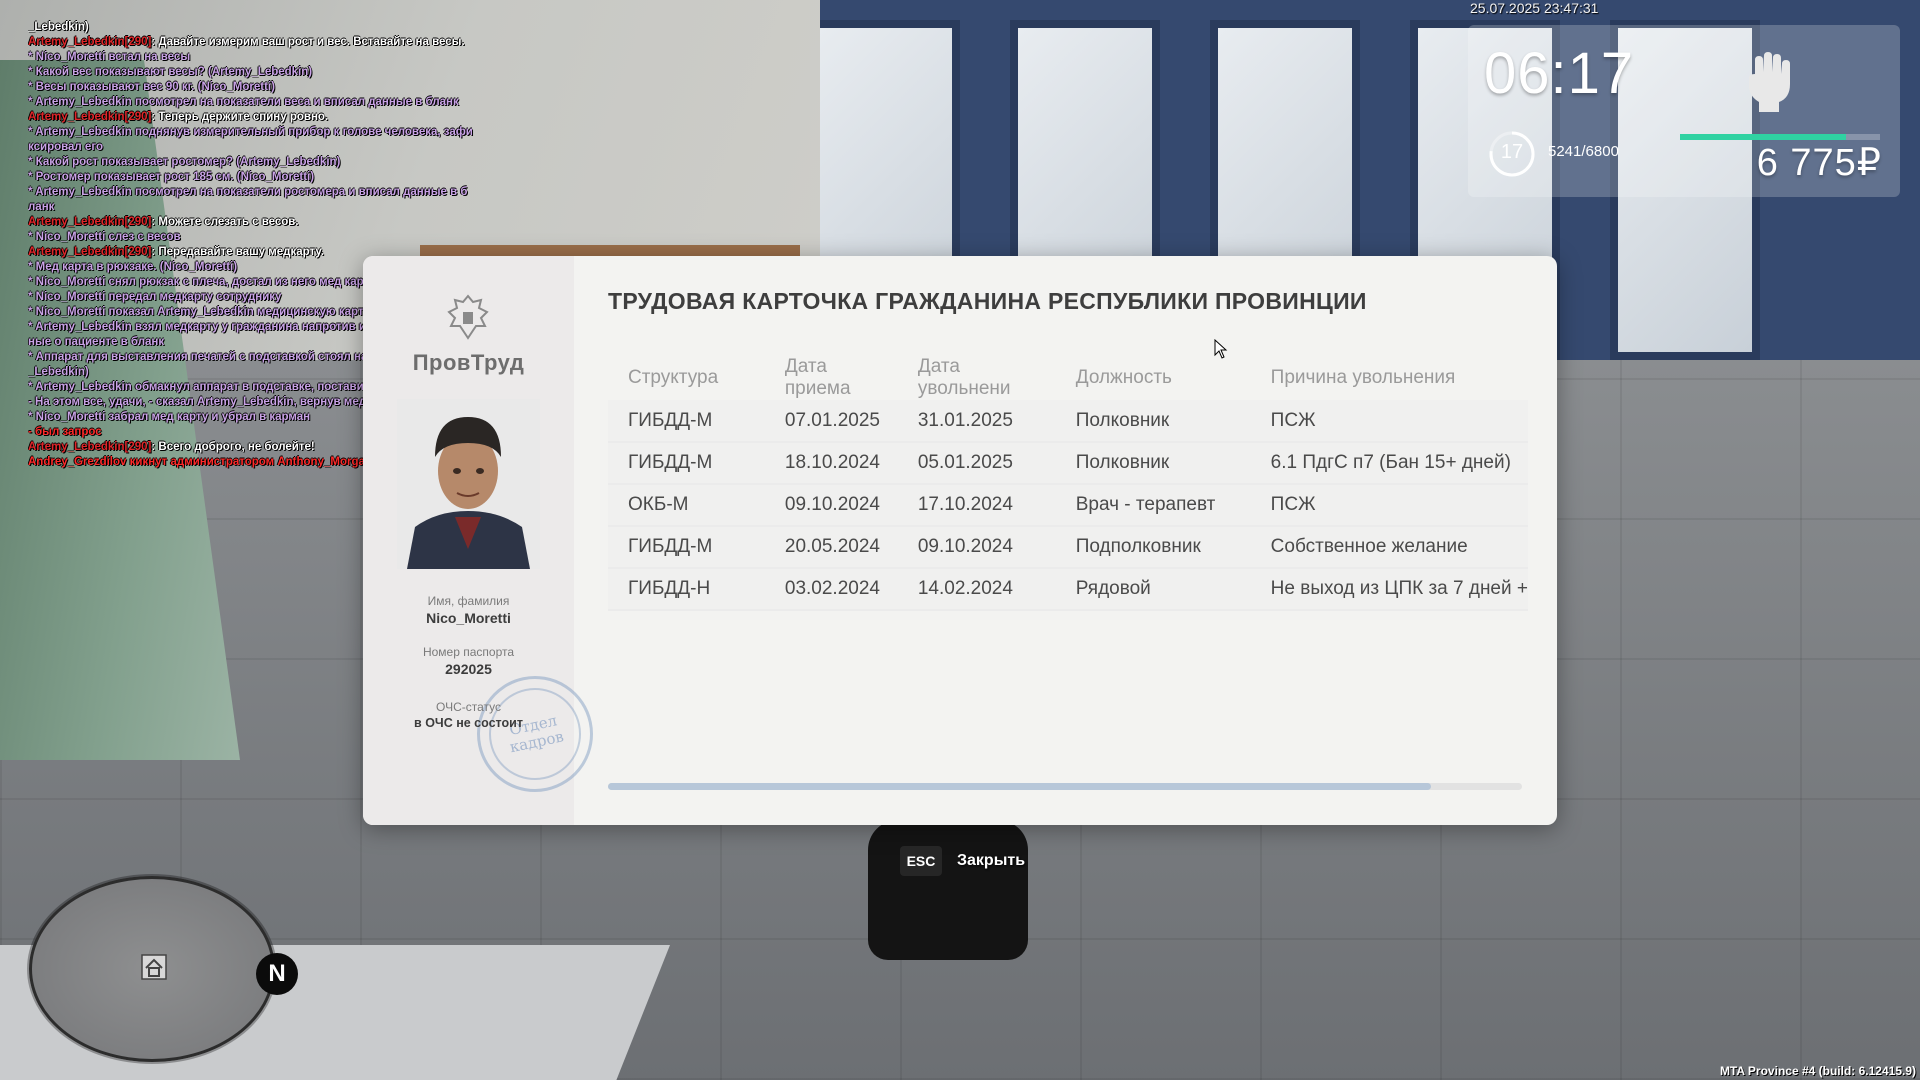 This screenshot has width=1920, height=1080. I want to click on chat-line: * Nico_Moretti слез с весов, so click(263, 237).